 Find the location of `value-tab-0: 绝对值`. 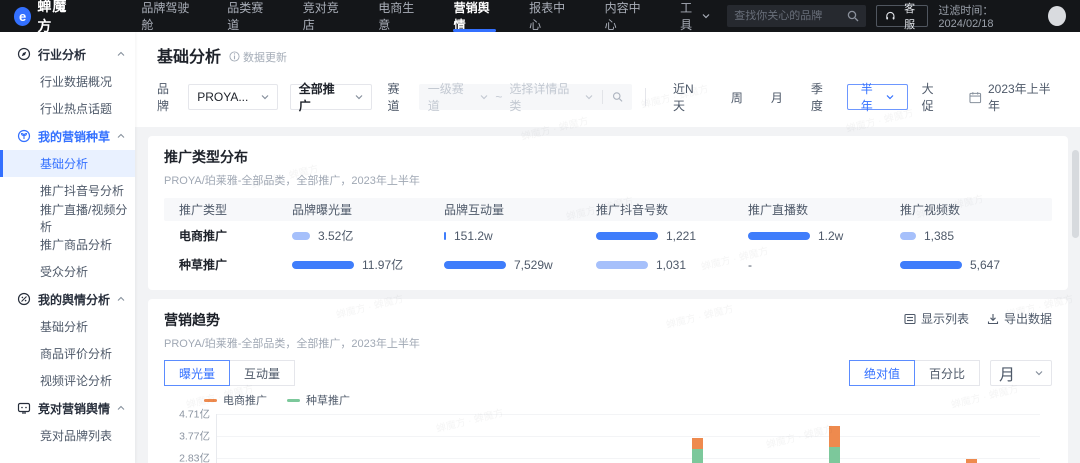

value-tab-0: 绝对值 is located at coordinates (881, 373).